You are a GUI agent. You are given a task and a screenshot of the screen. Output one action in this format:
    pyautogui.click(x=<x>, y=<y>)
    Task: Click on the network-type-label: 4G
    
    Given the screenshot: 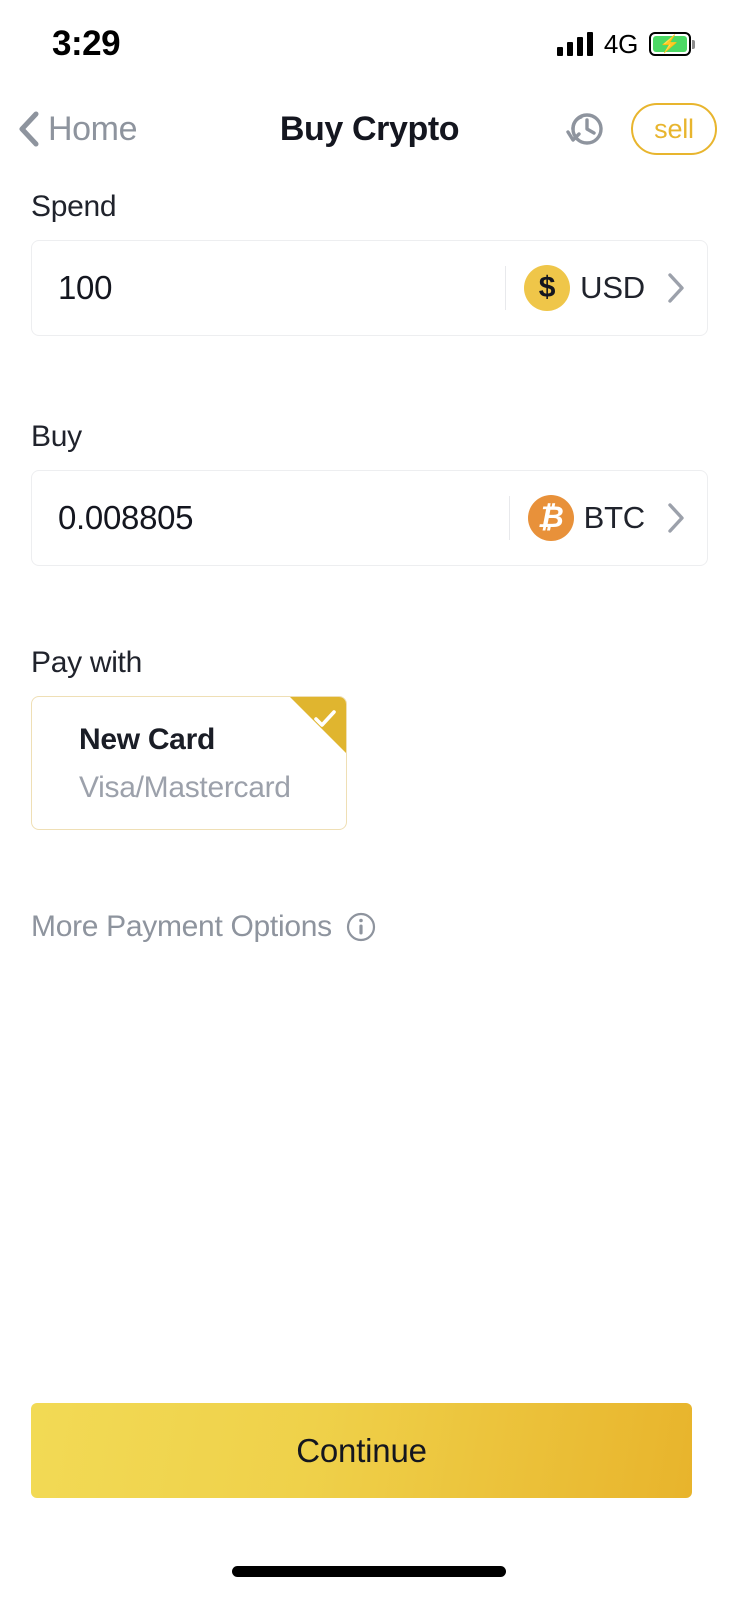 What is the action you would take?
    pyautogui.click(x=620, y=43)
    